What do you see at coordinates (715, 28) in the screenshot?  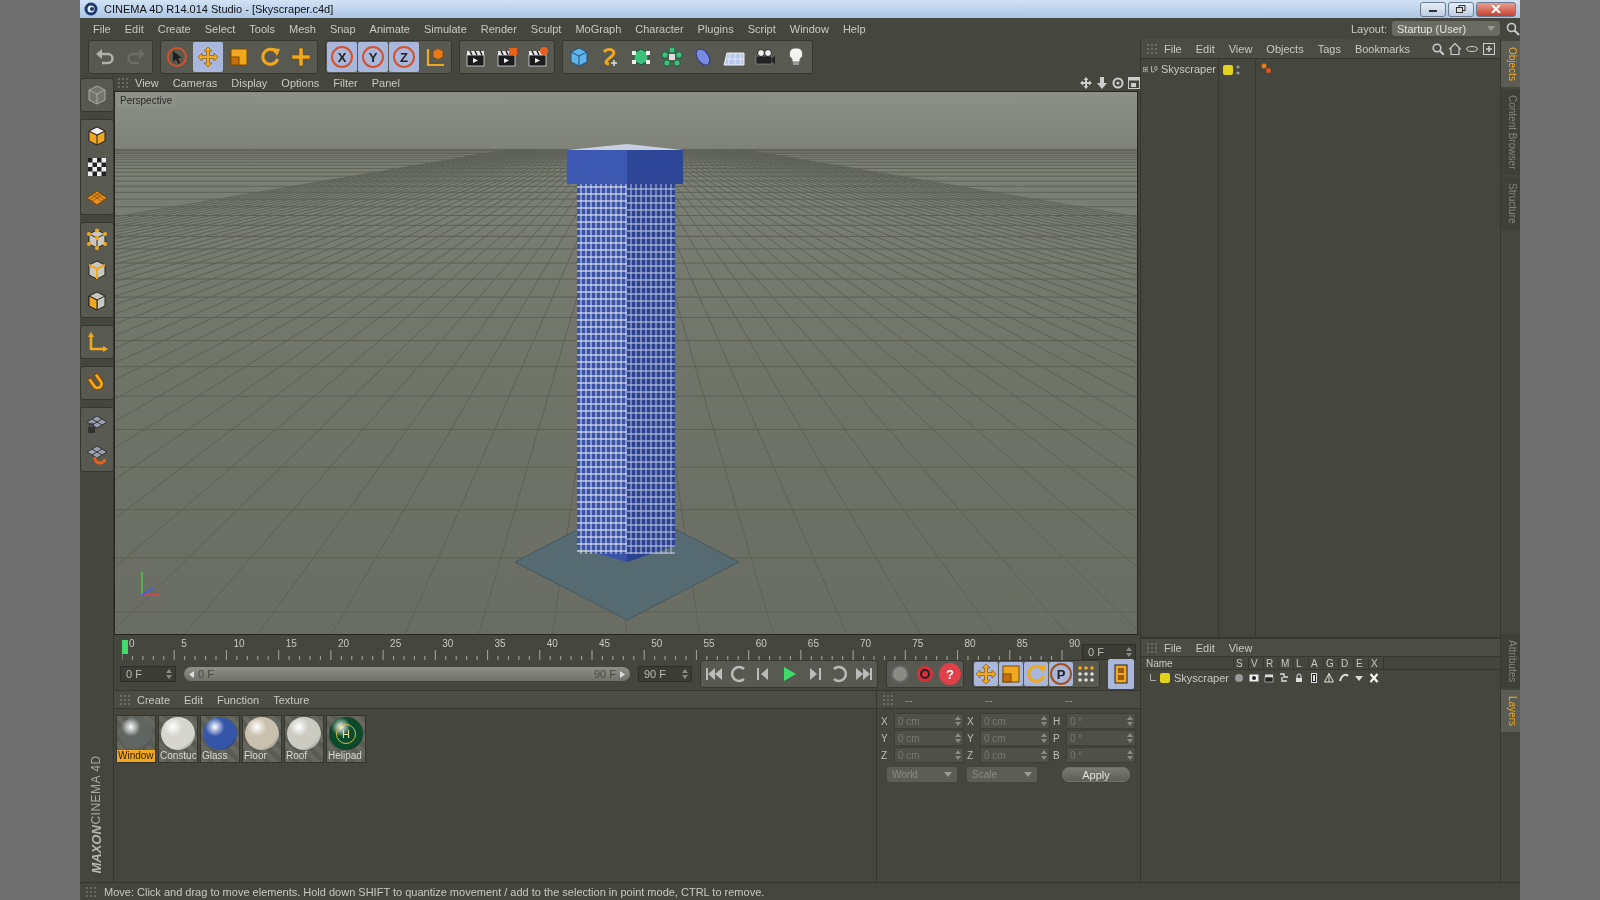 I see `menu-item: Plugins` at bounding box center [715, 28].